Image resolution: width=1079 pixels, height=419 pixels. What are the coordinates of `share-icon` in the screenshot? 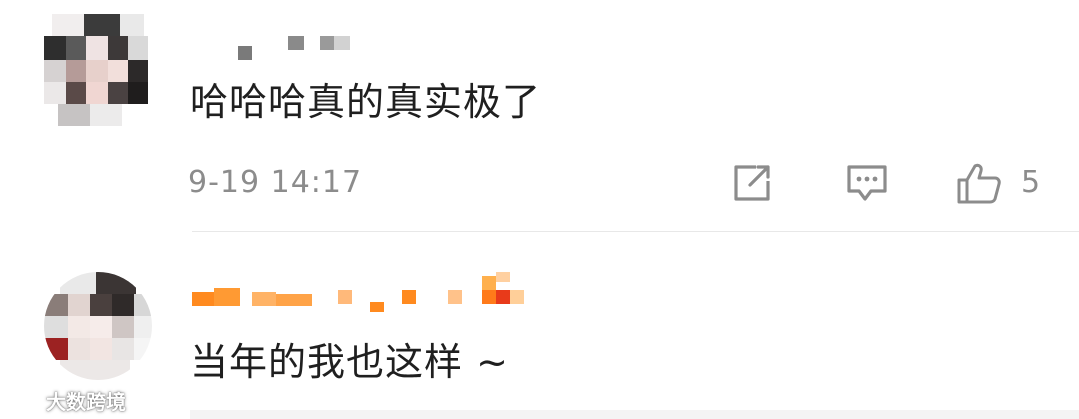 It's located at (752, 183).